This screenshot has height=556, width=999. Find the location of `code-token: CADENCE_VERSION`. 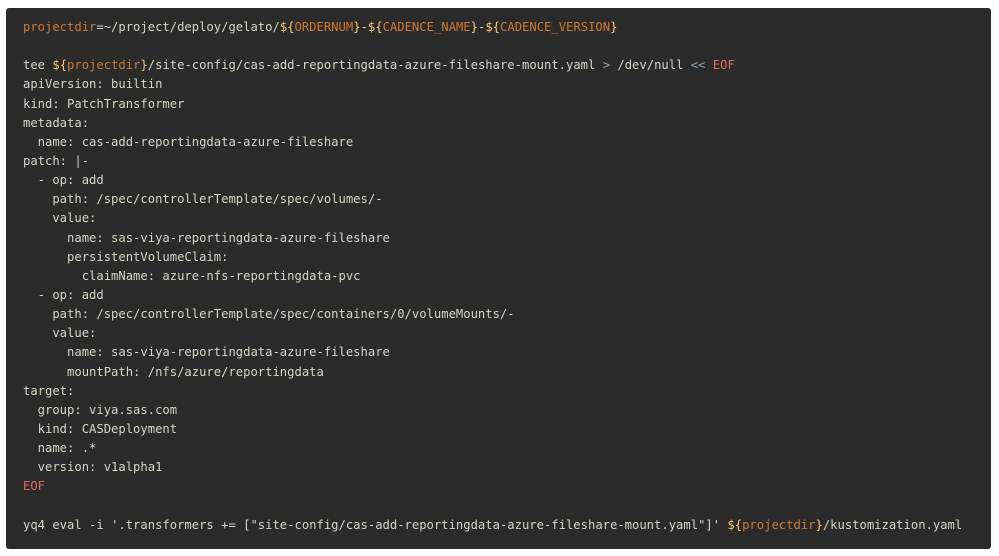

code-token: CADENCE_VERSION is located at coordinates (555, 27).